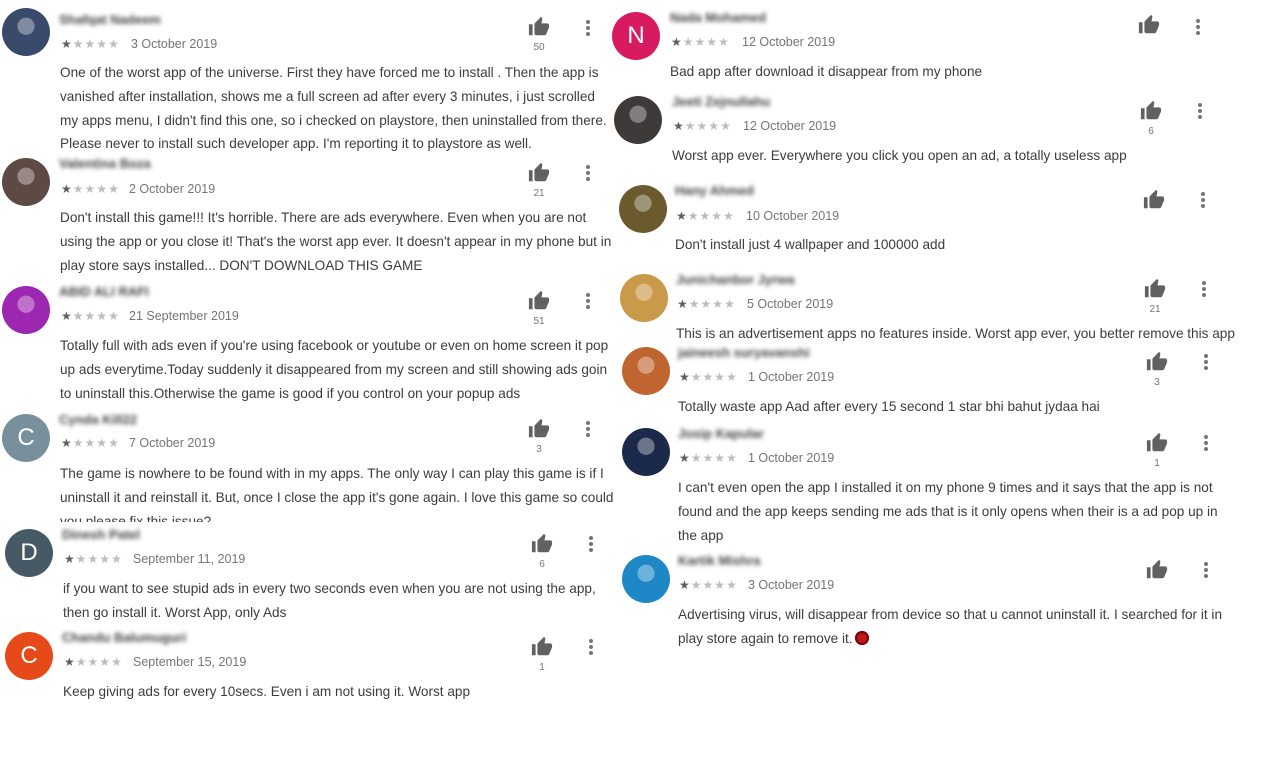 The image size is (1269, 770). What do you see at coordinates (861, 637) in the screenshot?
I see `angry-face-icon` at bounding box center [861, 637].